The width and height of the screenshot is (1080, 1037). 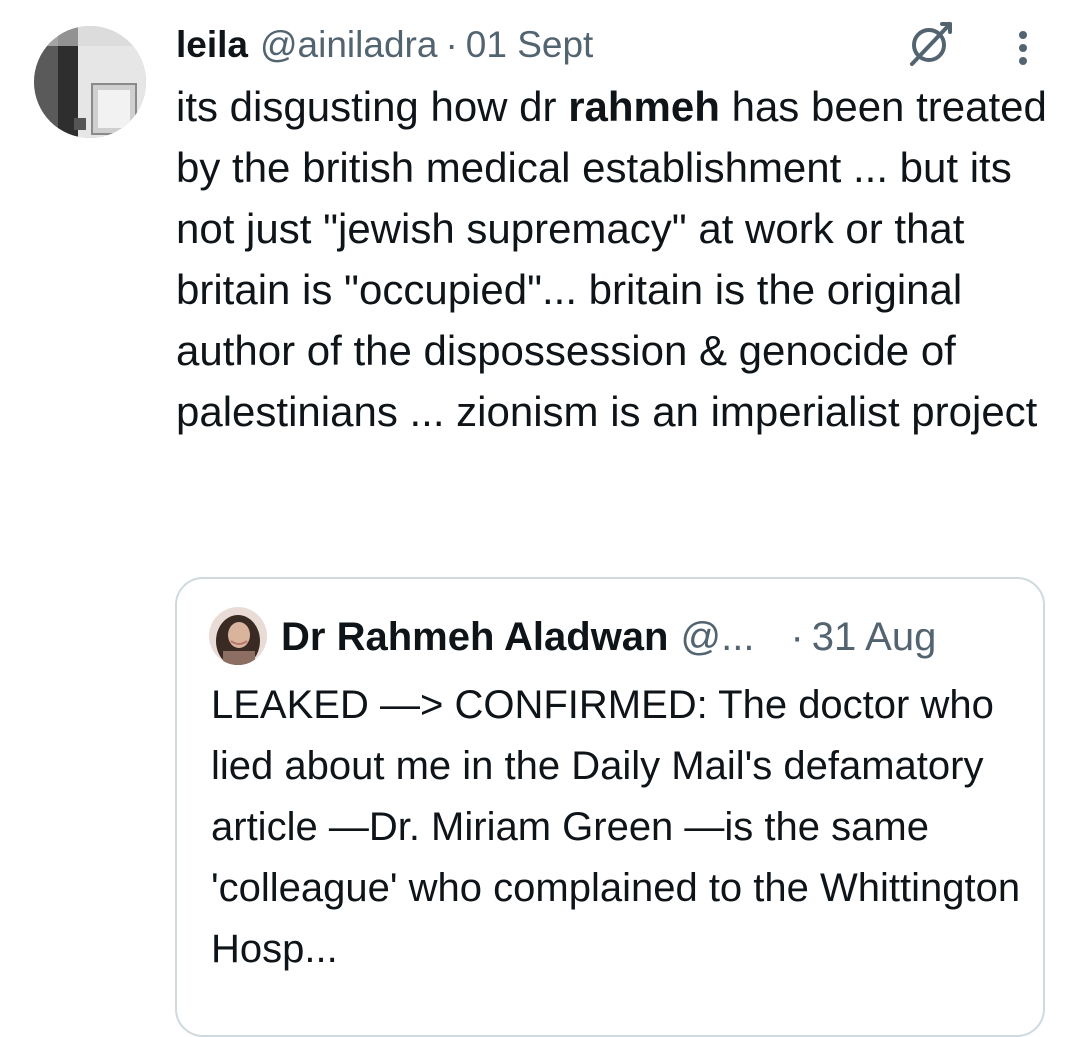 I want to click on tweet-text-part-1: its disgusting how dr, so click(x=372, y=106).